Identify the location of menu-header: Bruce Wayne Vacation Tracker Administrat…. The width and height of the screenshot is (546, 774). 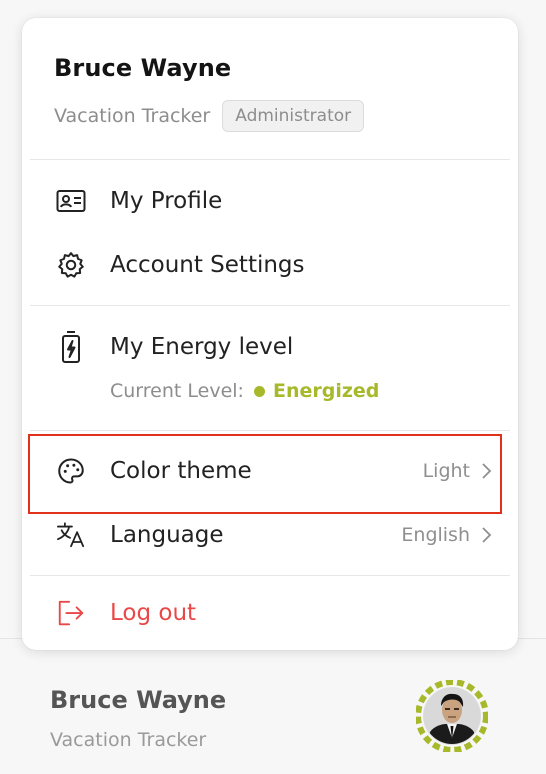
(276, 93).